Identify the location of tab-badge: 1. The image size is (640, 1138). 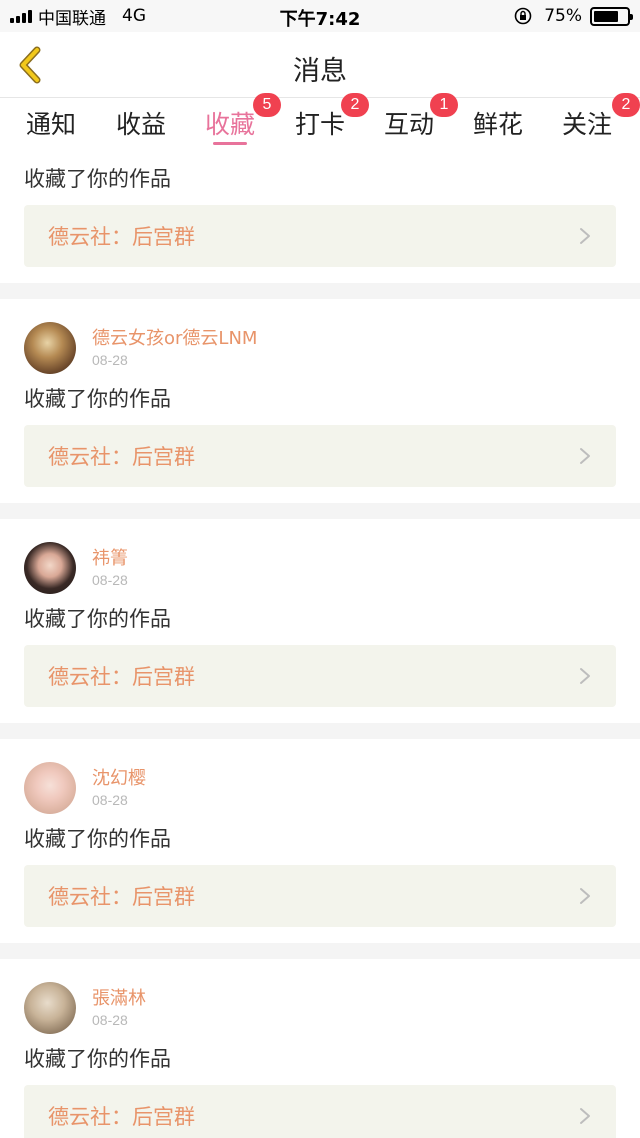
(444, 105).